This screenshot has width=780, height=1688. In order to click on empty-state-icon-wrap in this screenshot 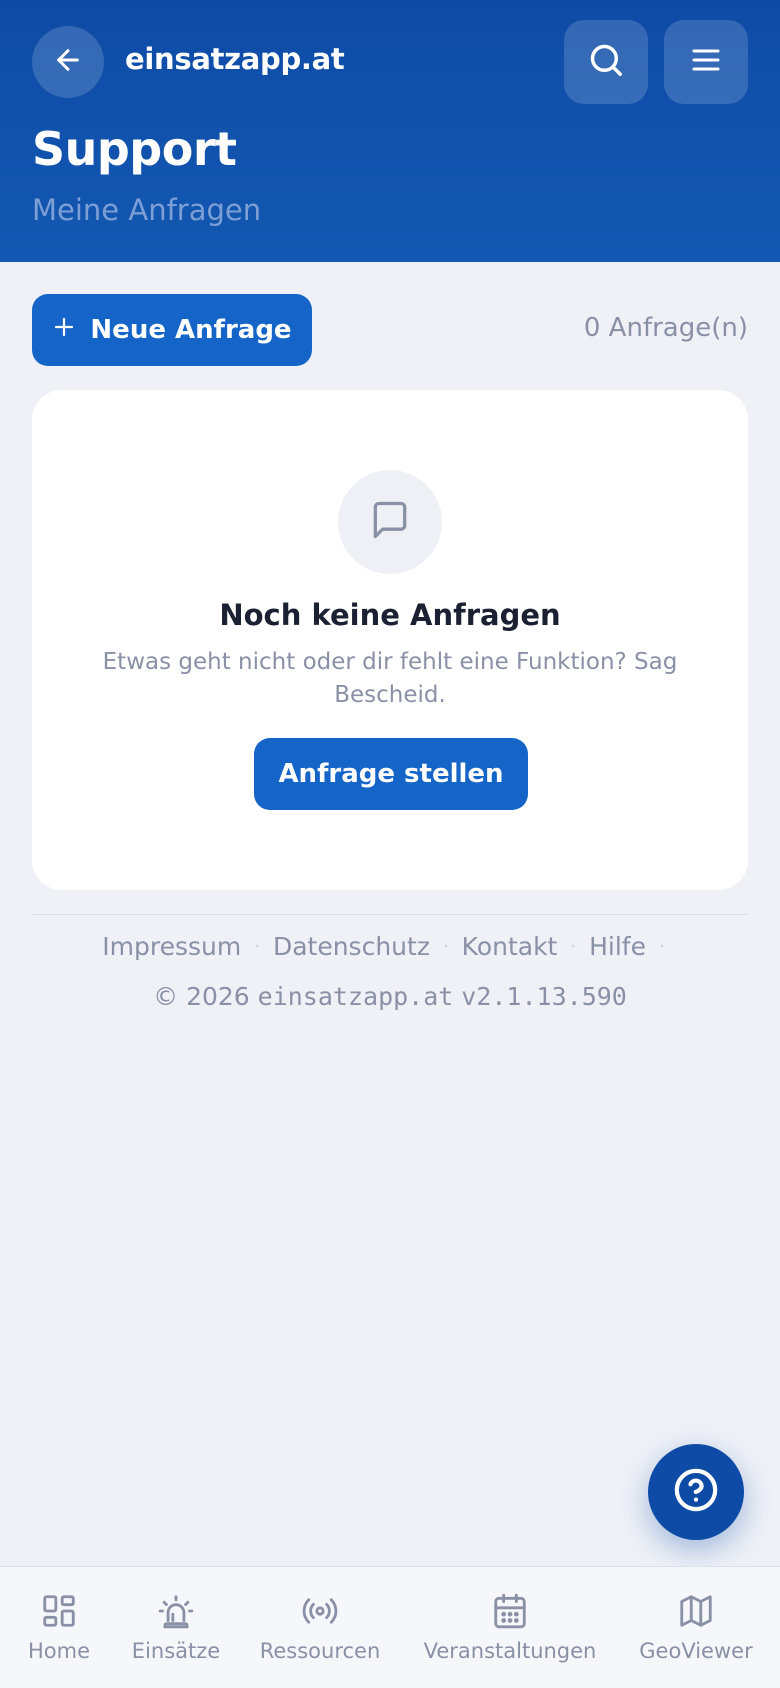, I will do `click(390, 522)`.